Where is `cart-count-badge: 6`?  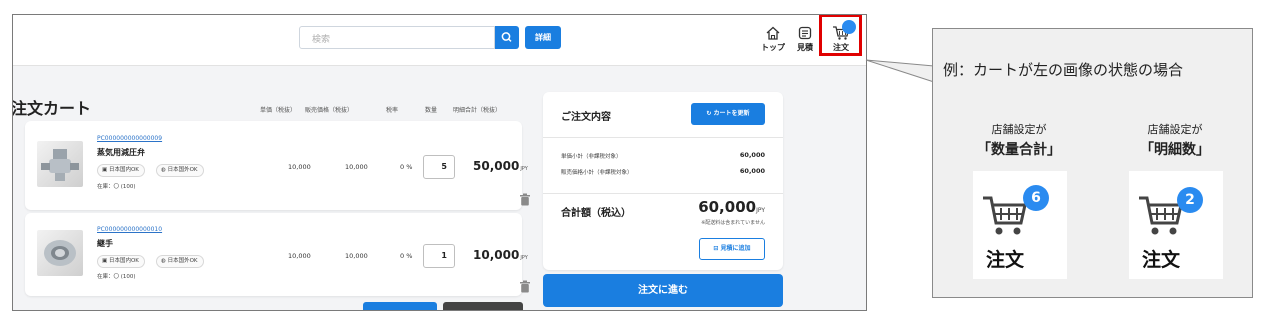
cart-count-badge: 6 is located at coordinates (1036, 198).